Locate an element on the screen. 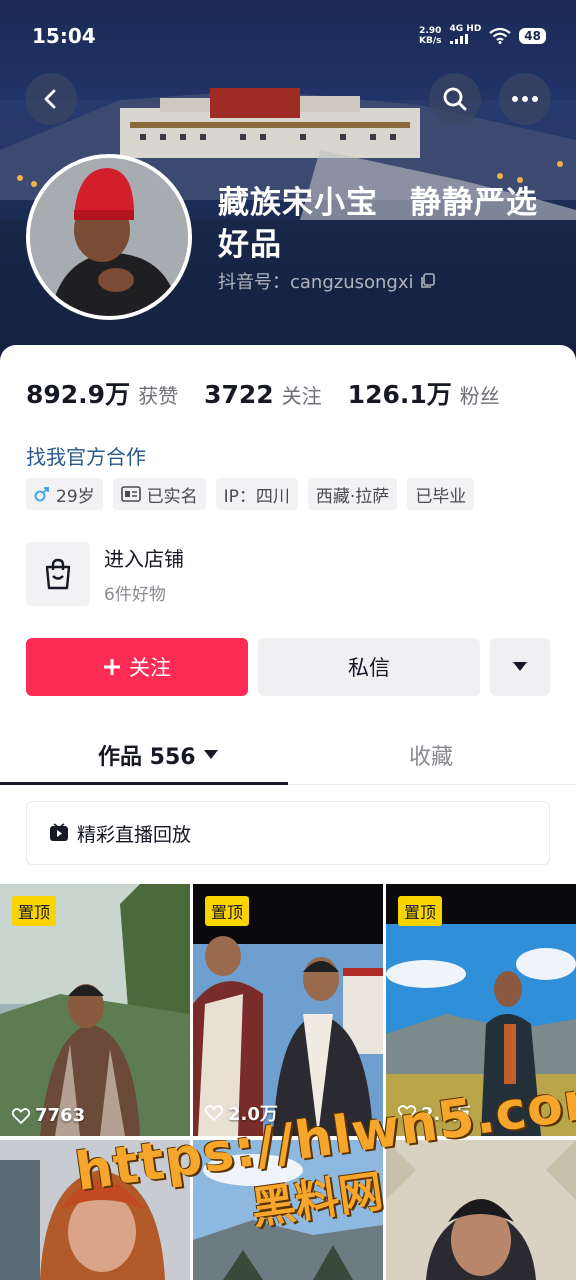 The image size is (576, 1280). shop-entry: 进入店铺 6件好物 is located at coordinates (105, 574).